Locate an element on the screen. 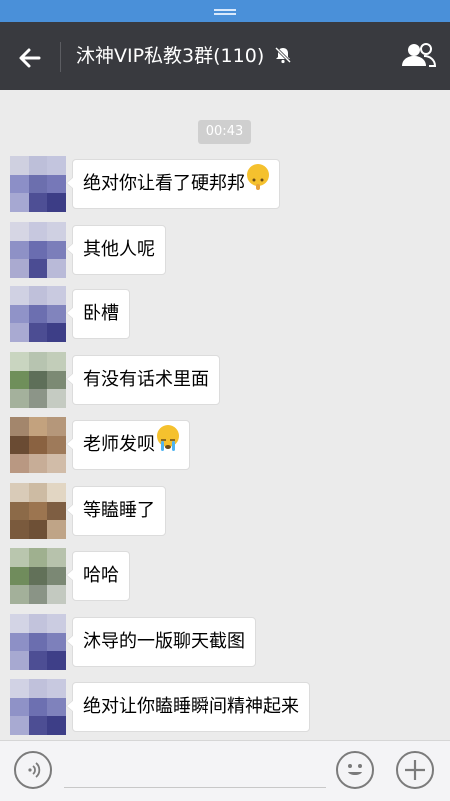  status-bar is located at coordinates (225, 11).